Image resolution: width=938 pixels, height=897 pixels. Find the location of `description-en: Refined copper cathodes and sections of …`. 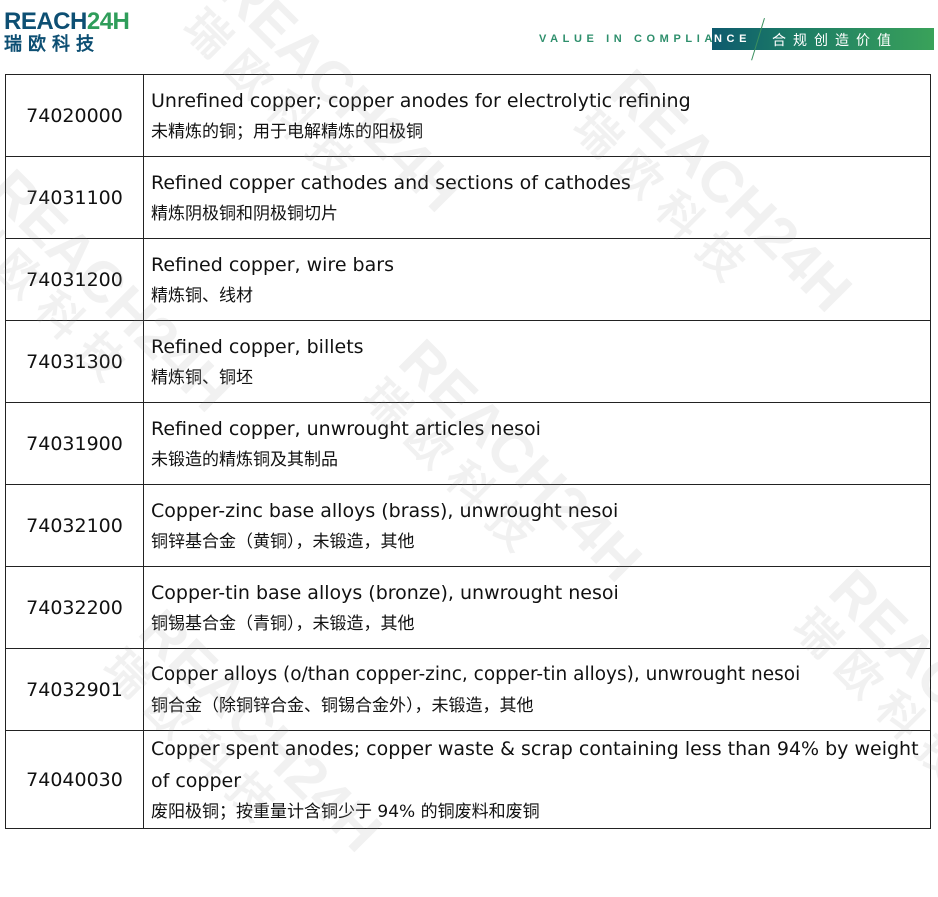

description-en: Refined copper cathodes and sections of … is located at coordinates (391, 182).